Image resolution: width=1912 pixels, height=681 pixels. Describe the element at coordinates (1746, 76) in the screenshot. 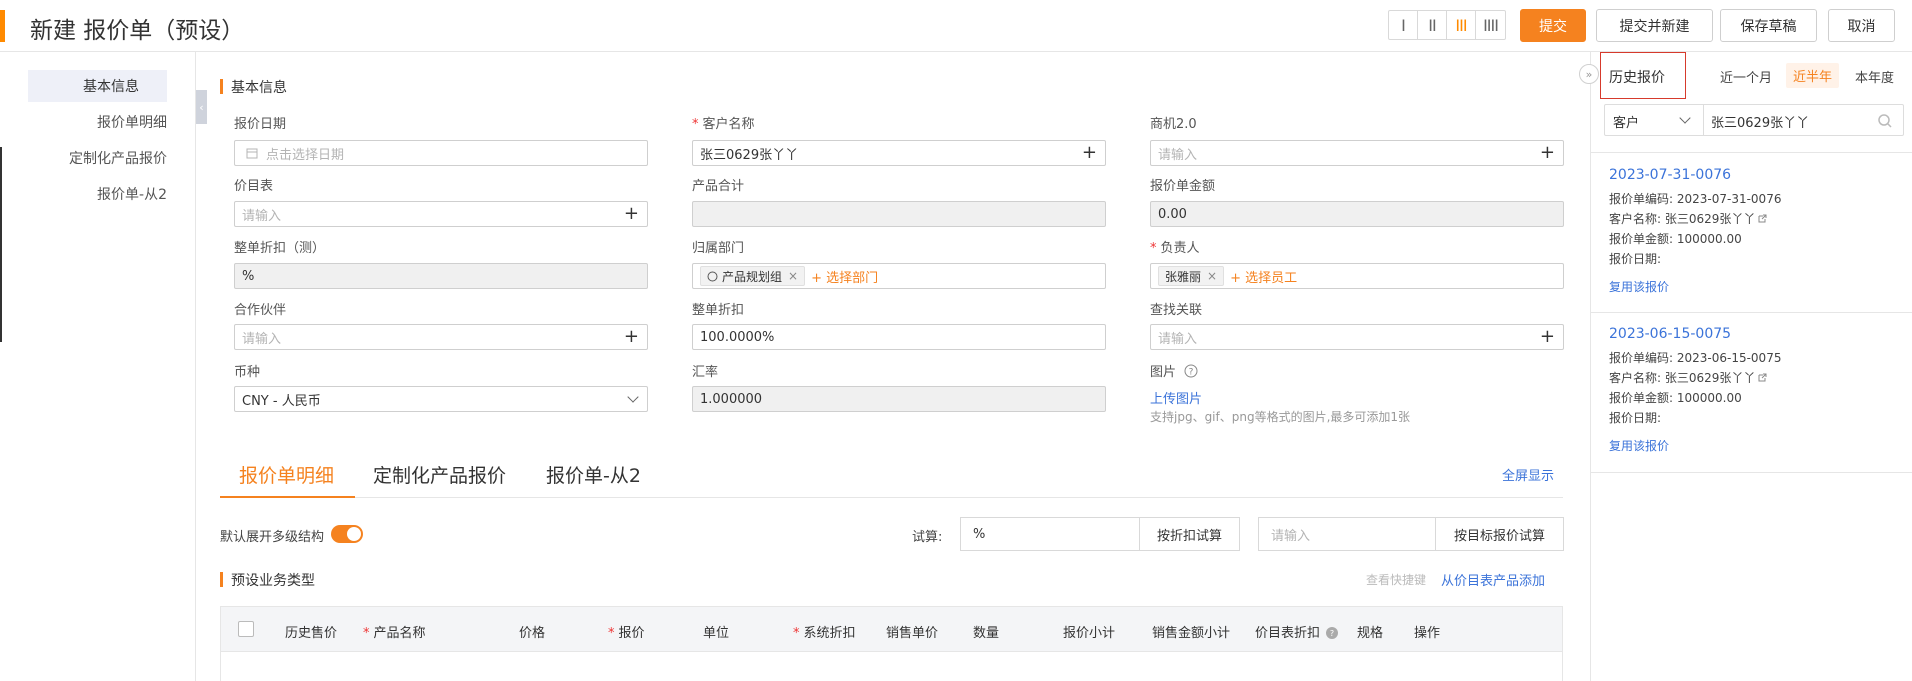

I see `range-last-month: 近一个月` at that location.